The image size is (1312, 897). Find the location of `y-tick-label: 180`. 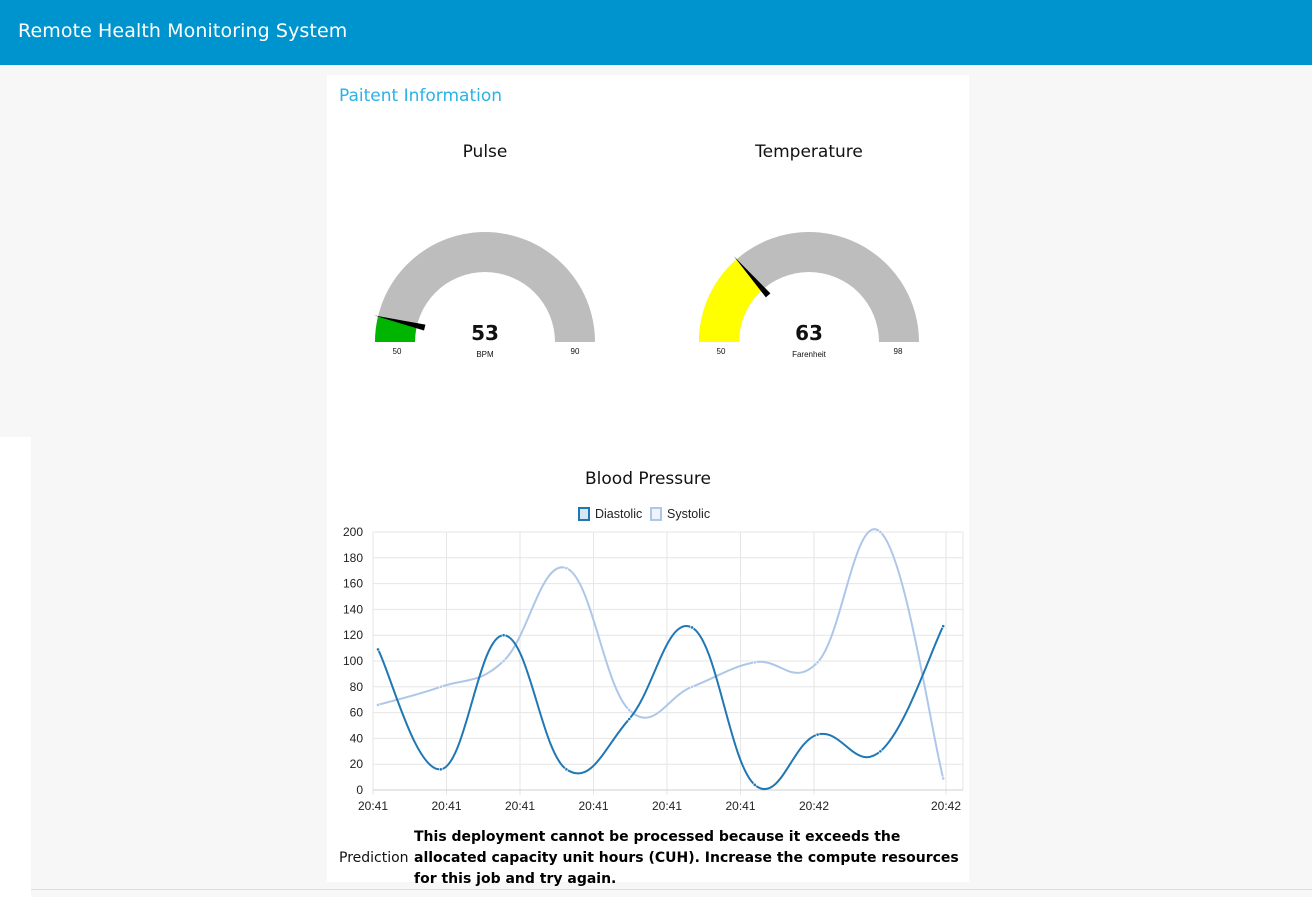

y-tick-label: 180 is located at coordinates (353, 558).